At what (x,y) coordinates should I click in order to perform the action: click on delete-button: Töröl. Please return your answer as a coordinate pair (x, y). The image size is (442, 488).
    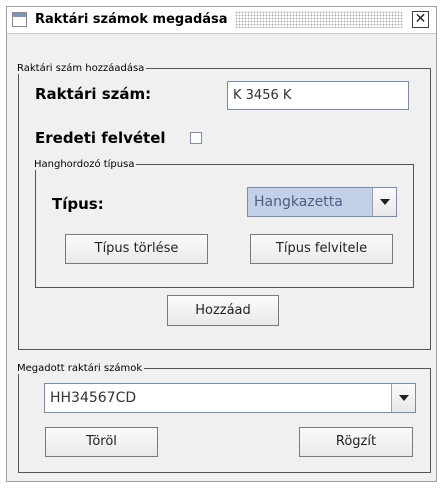
    Looking at the image, I should click on (101, 442).